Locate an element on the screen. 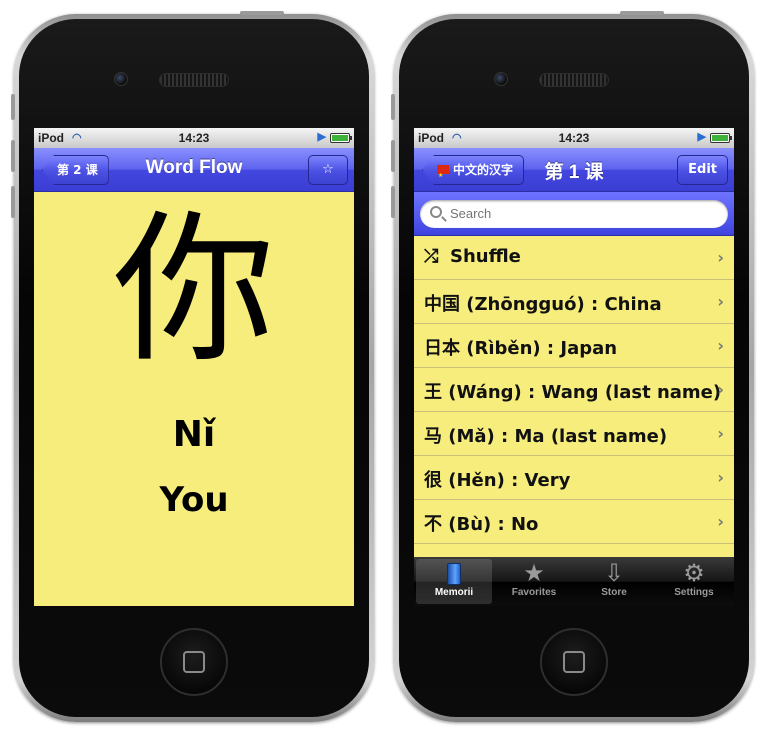 This screenshot has height=736, width=766. search-field is located at coordinates (574, 214).